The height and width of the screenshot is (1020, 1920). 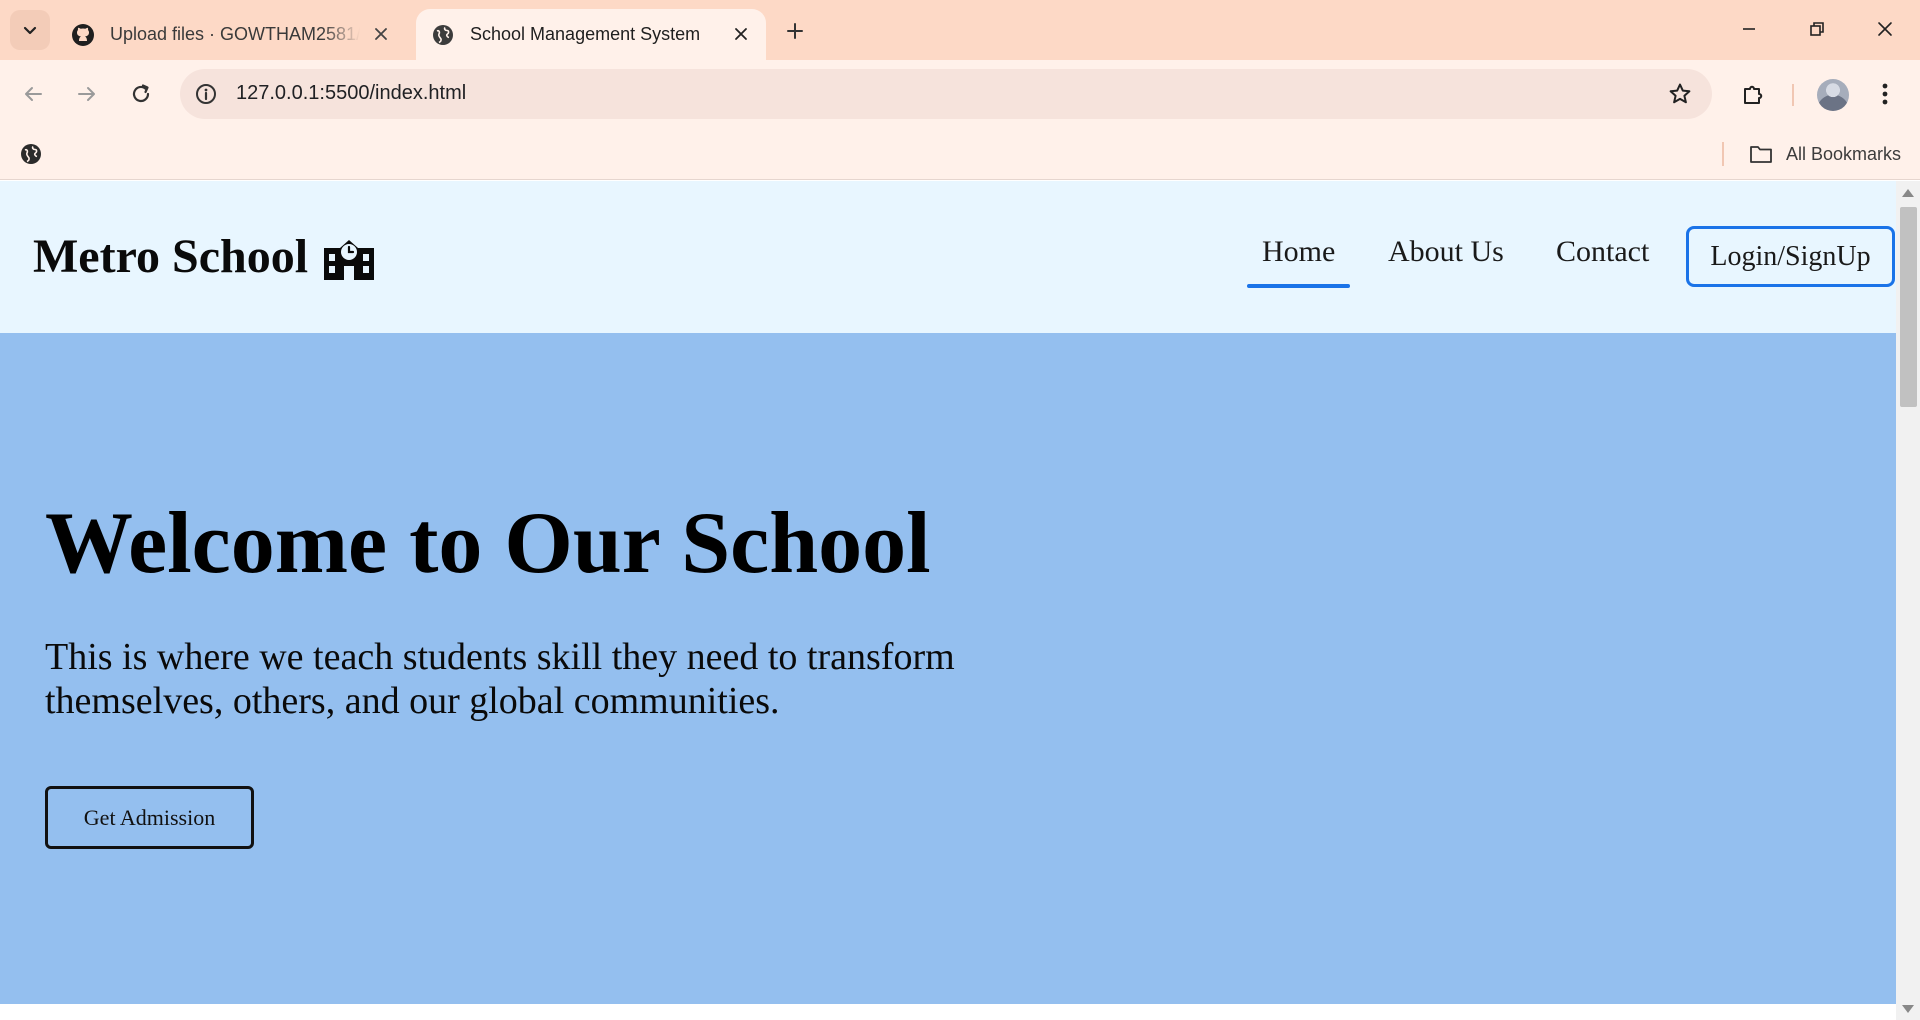 I want to click on site-logo: Metro School, so click(x=205, y=256).